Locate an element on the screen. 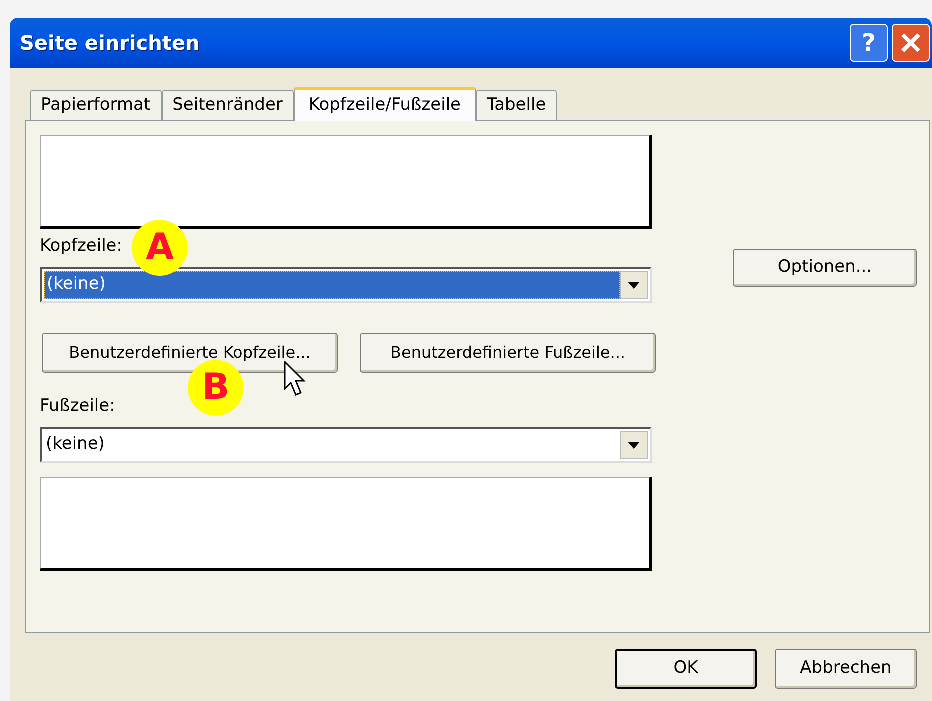  dialog-button: Abbrechen is located at coordinates (846, 669).